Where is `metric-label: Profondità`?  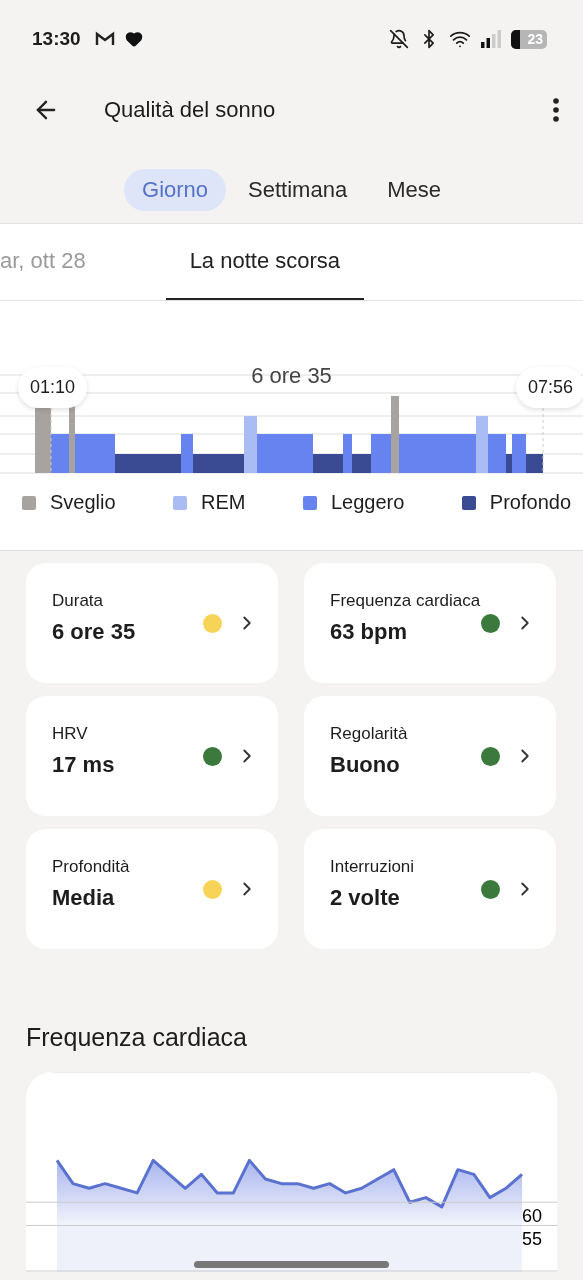 metric-label: Profondità is located at coordinates (91, 867).